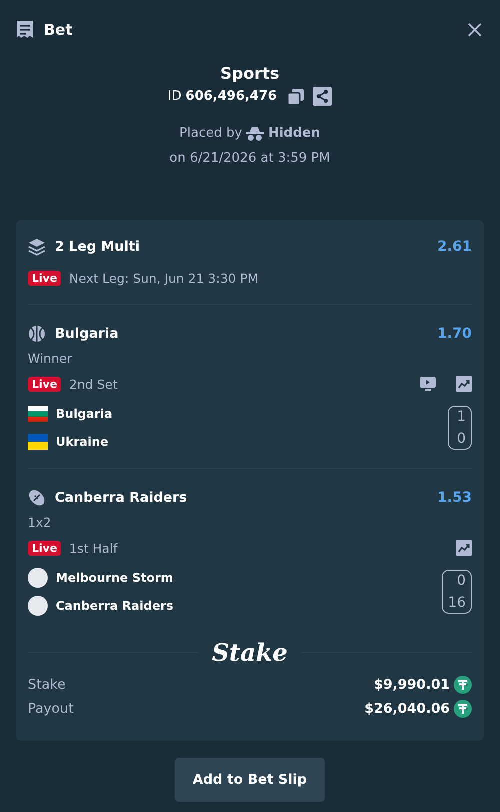  What do you see at coordinates (82, 442) in the screenshot?
I see `team-name: Ukraine` at bounding box center [82, 442].